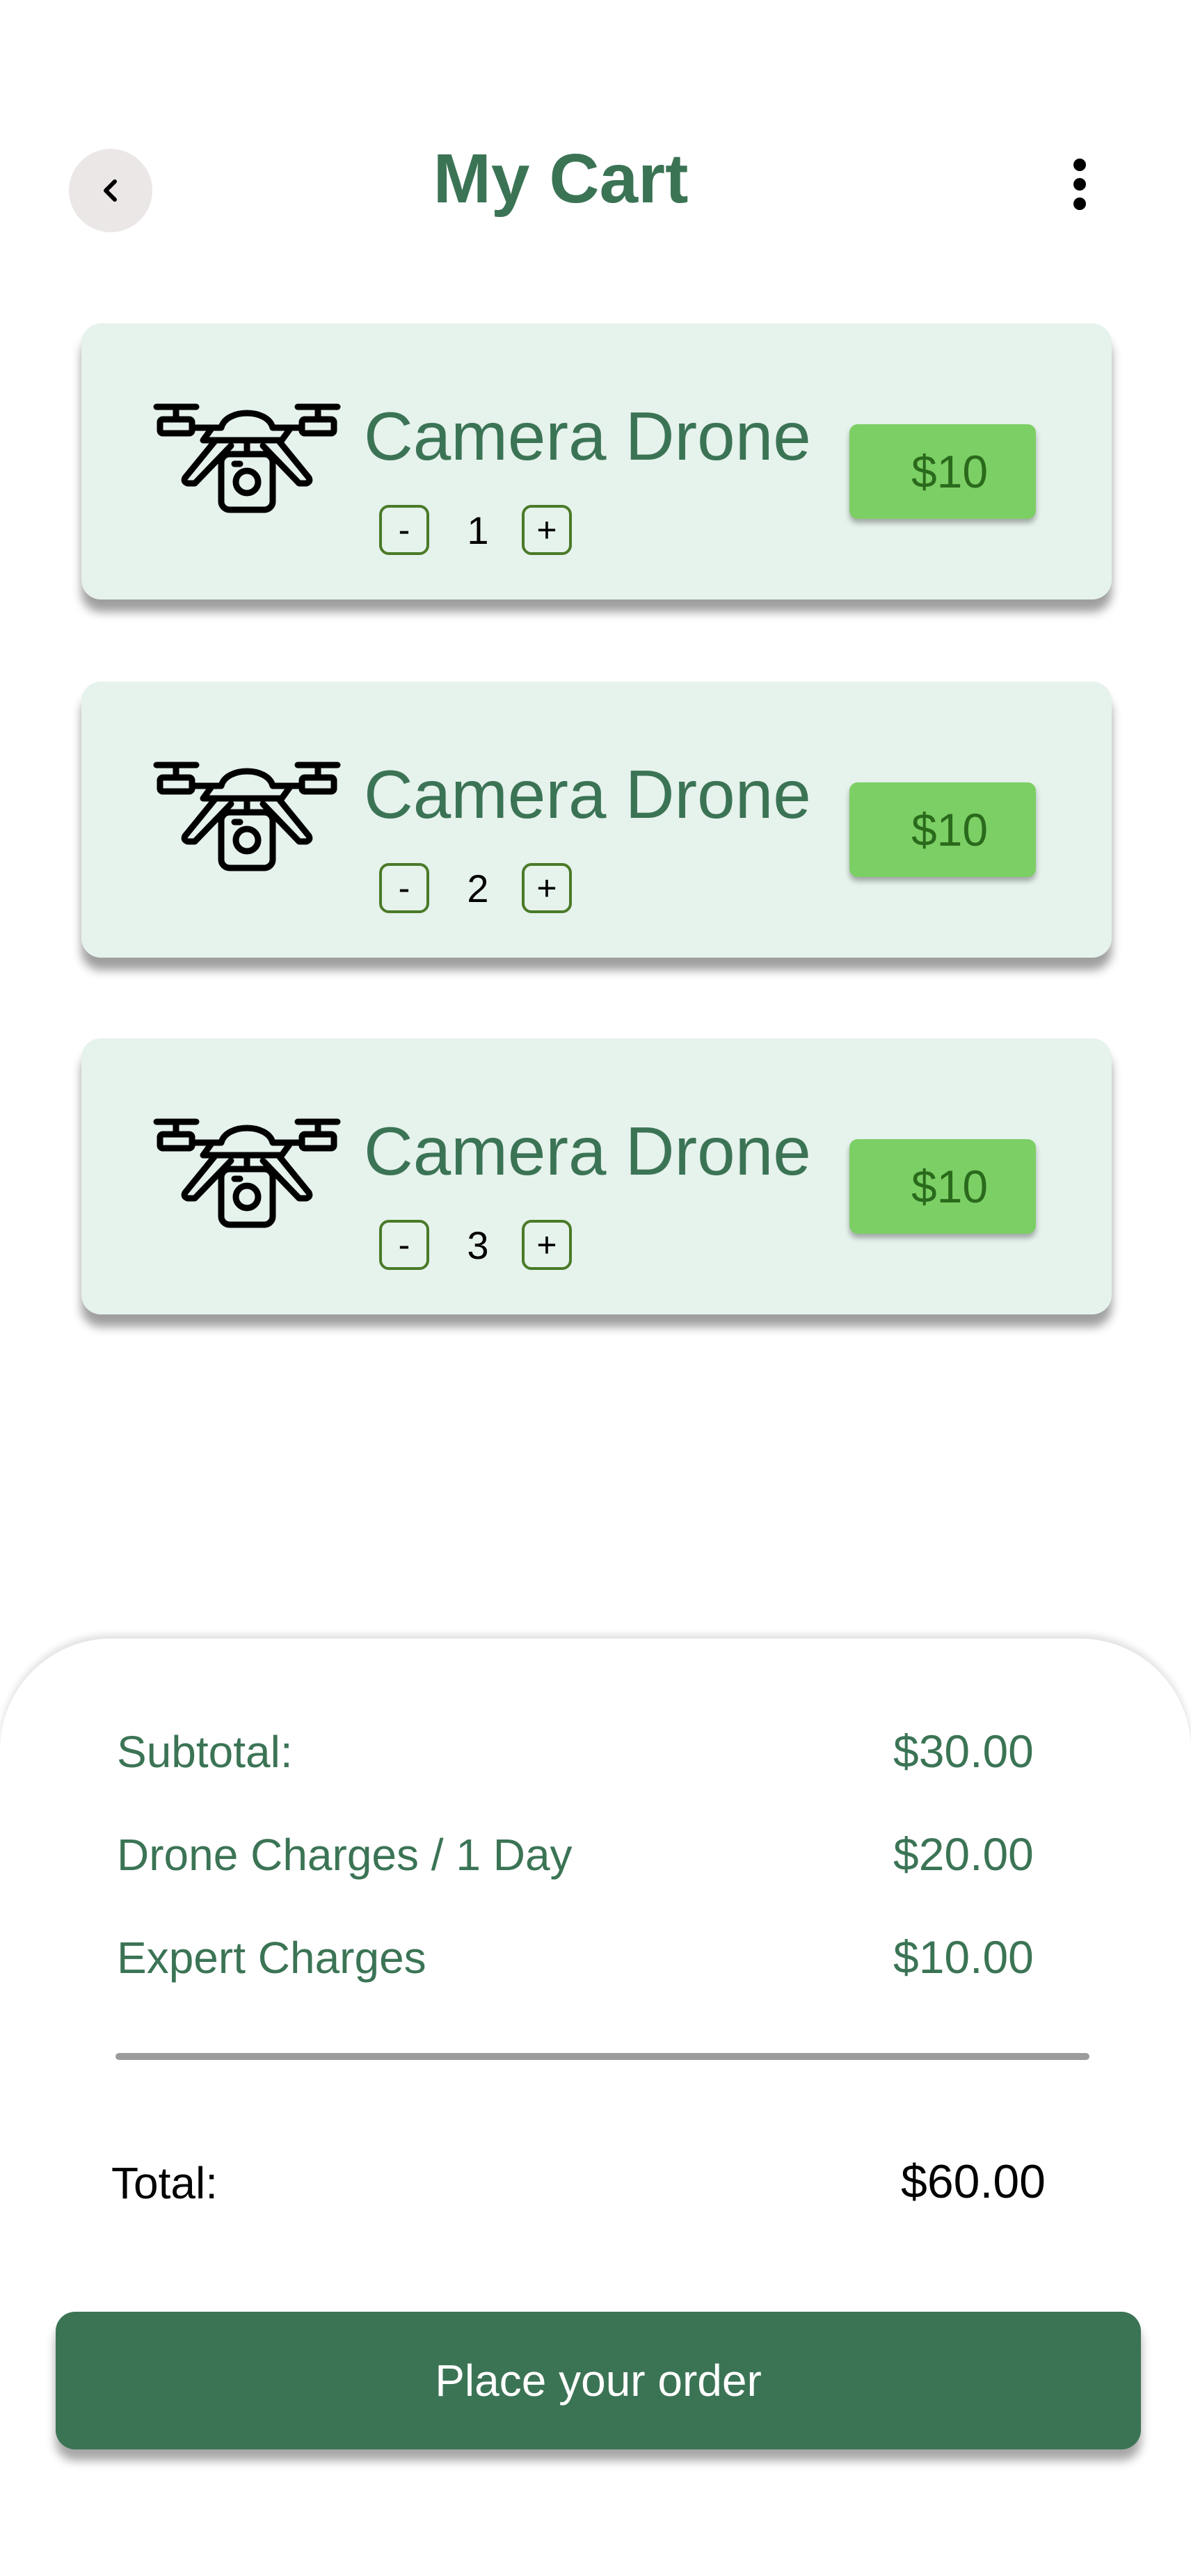 The width and height of the screenshot is (1191, 2576). What do you see at coordinates (963, 1751) in the screenshot?
I see `subtotal-value: $30.00` at bounding box center [963, 1751].